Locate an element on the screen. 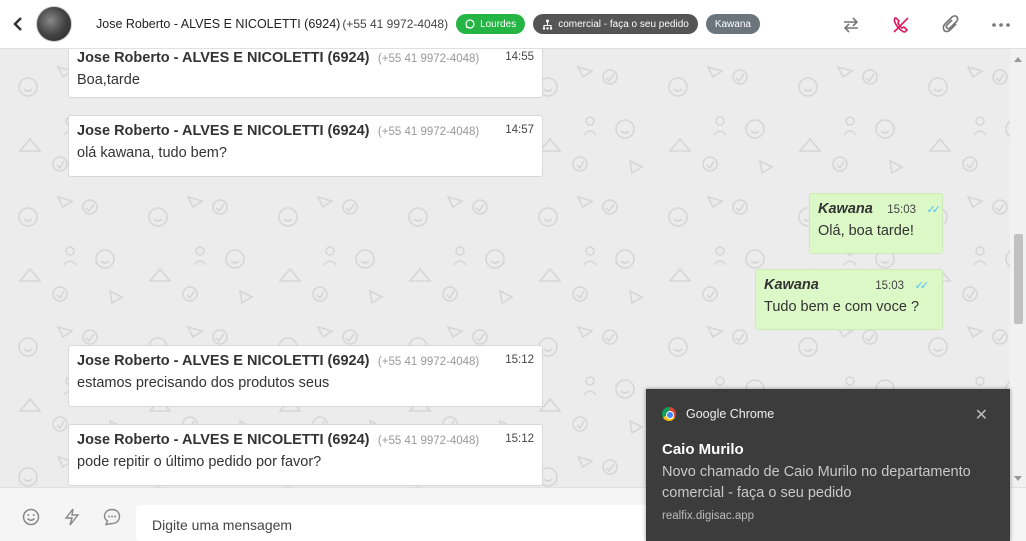 This screenshot has width=1026, height=541. attach-button is located at coordinates (951, 24).